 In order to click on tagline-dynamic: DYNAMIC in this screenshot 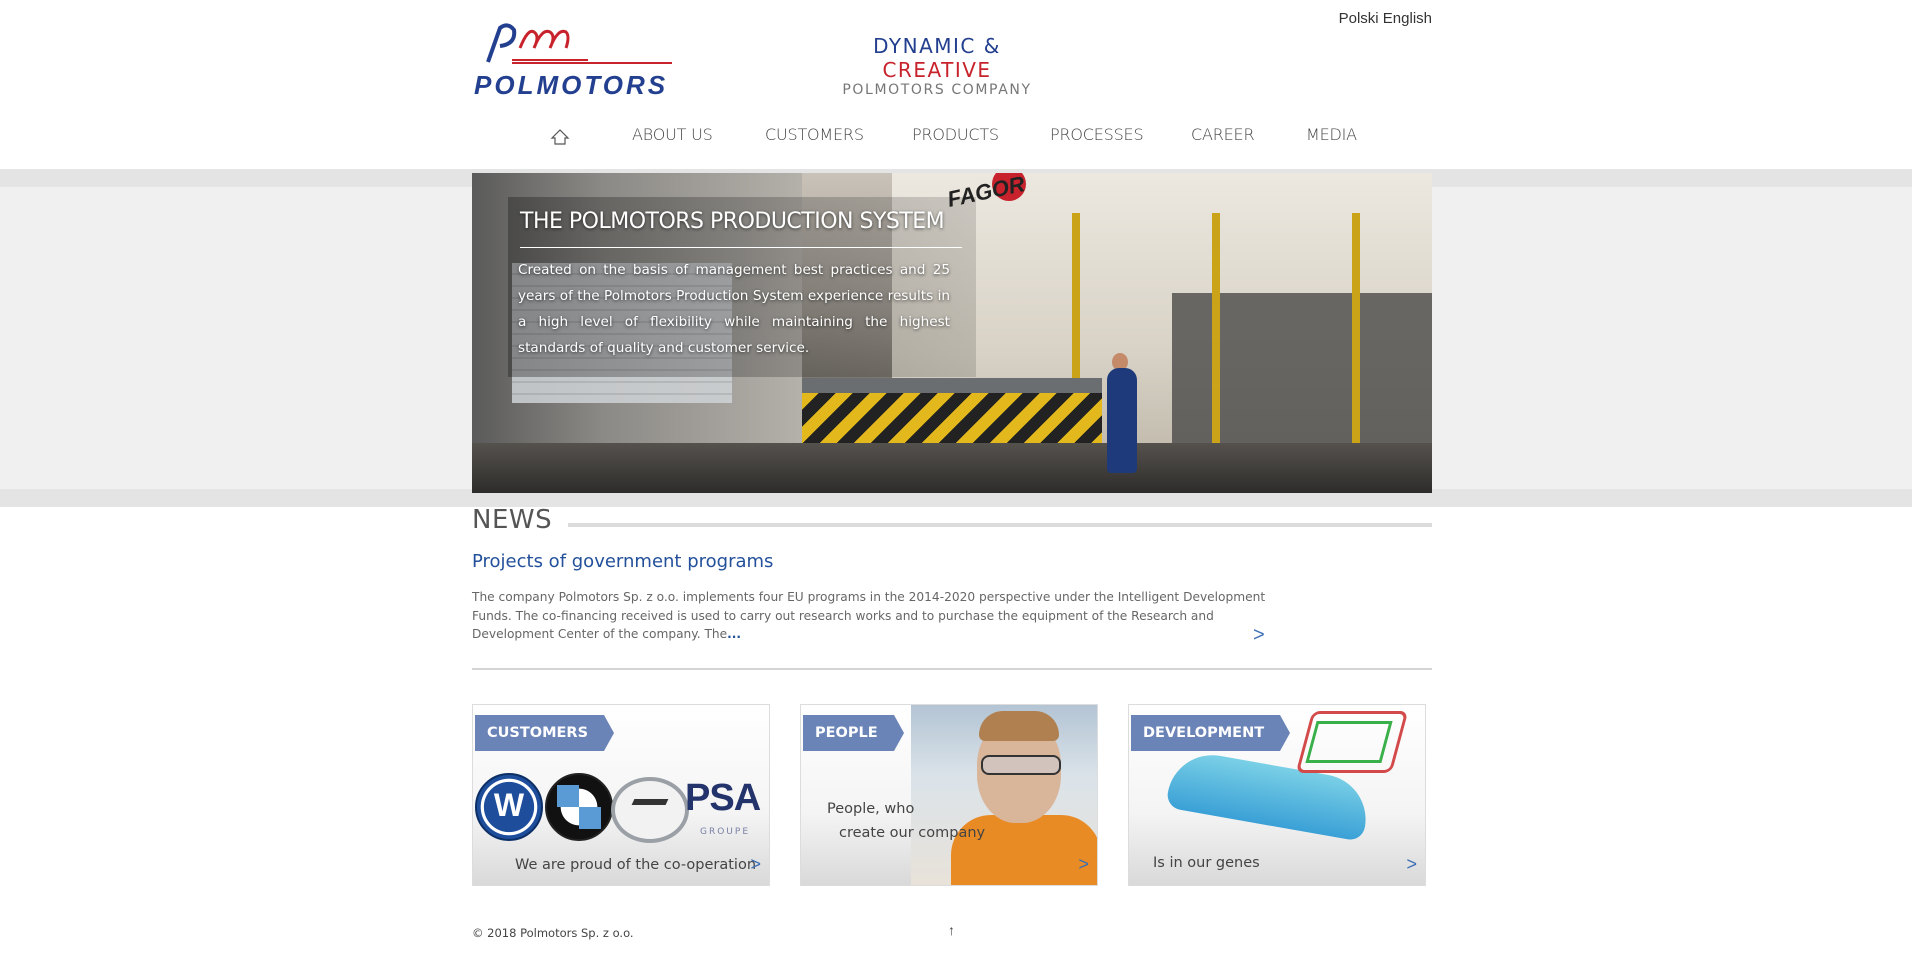, I will do `click(924, 46)`.